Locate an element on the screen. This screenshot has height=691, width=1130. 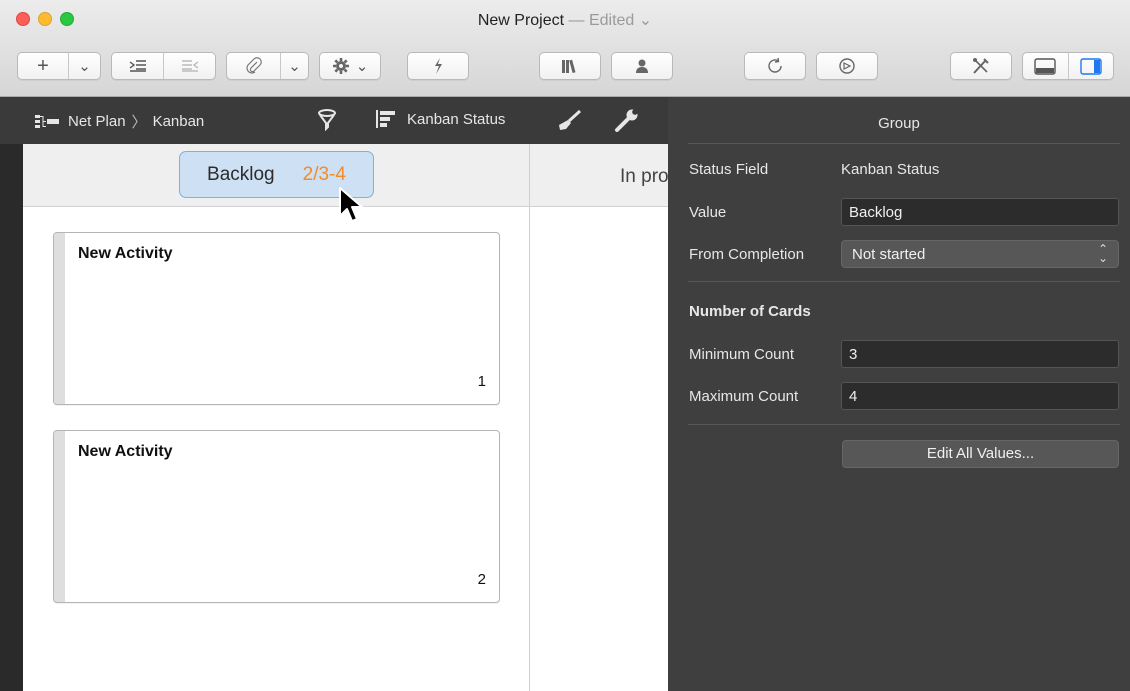
column-name: Backlog is located at coordinates (241, 174).